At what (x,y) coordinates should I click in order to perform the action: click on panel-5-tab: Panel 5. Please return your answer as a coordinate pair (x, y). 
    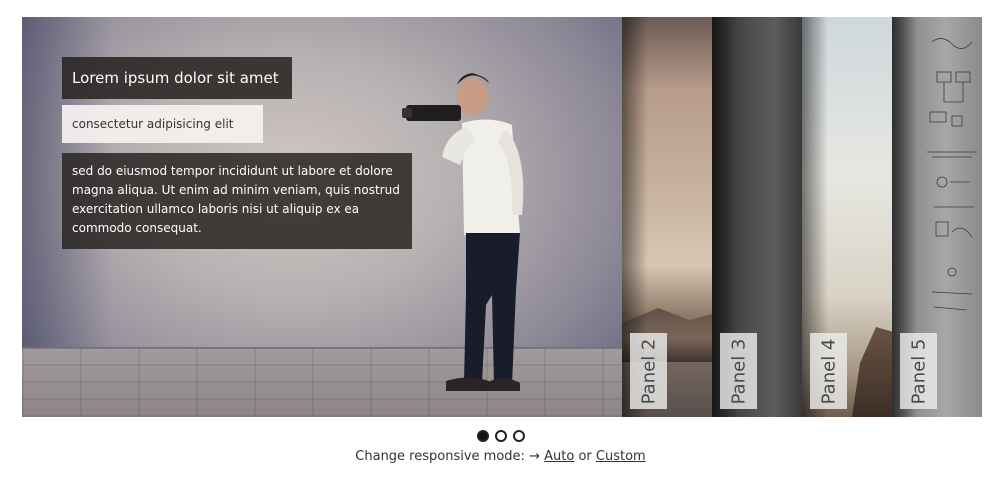
    Looking at the image, I should click on (918, 371).